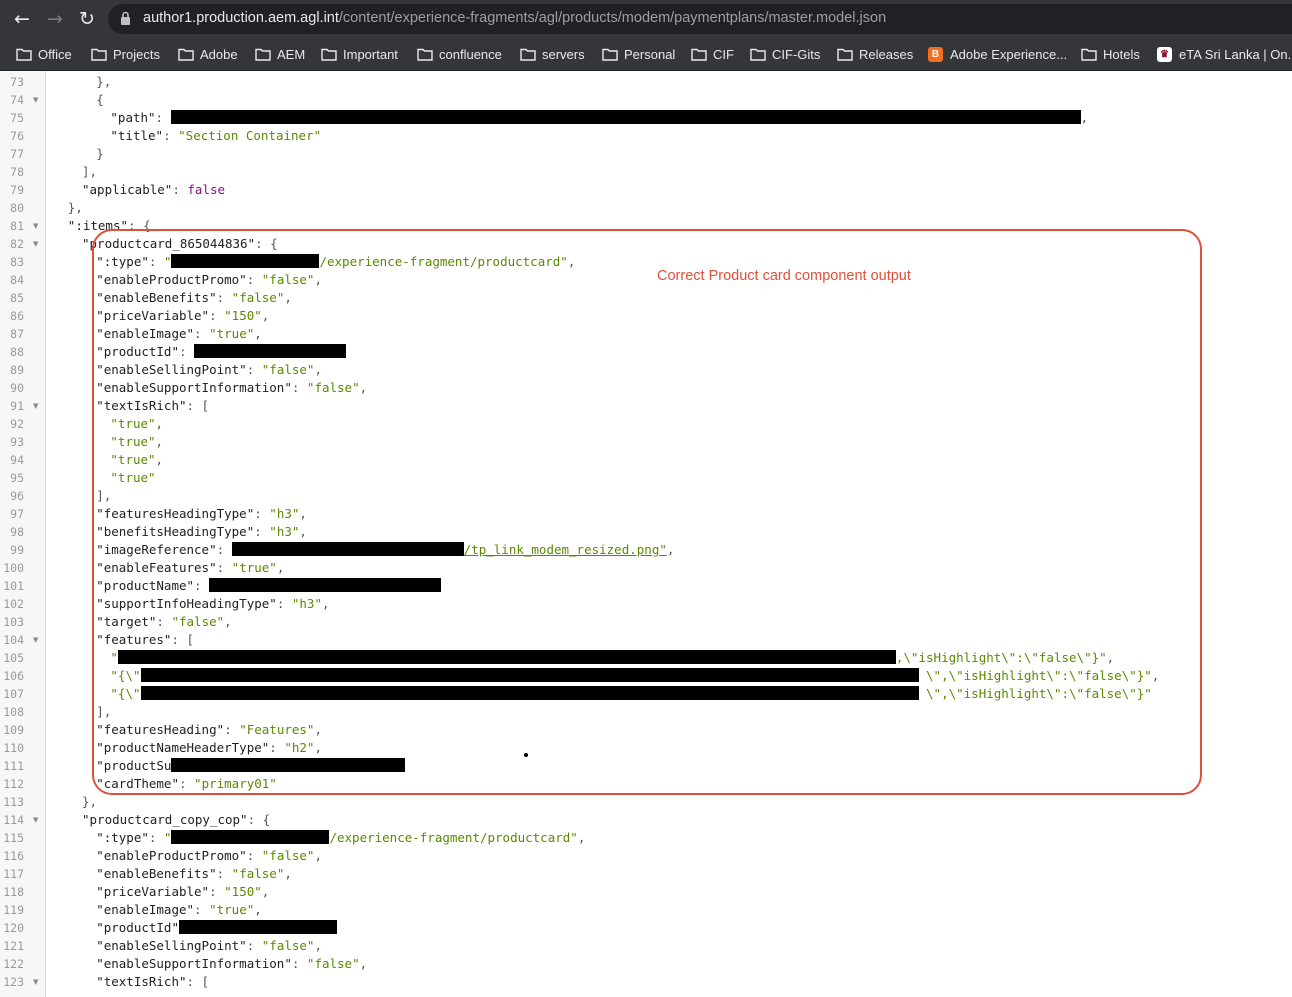 Image resolution: width=1292 pixels, height=997 pixels. What do you see at coordinates (723, 54) in the screenshot?
I see `bookmark-label: CIF` at bounding box center [723, 54].